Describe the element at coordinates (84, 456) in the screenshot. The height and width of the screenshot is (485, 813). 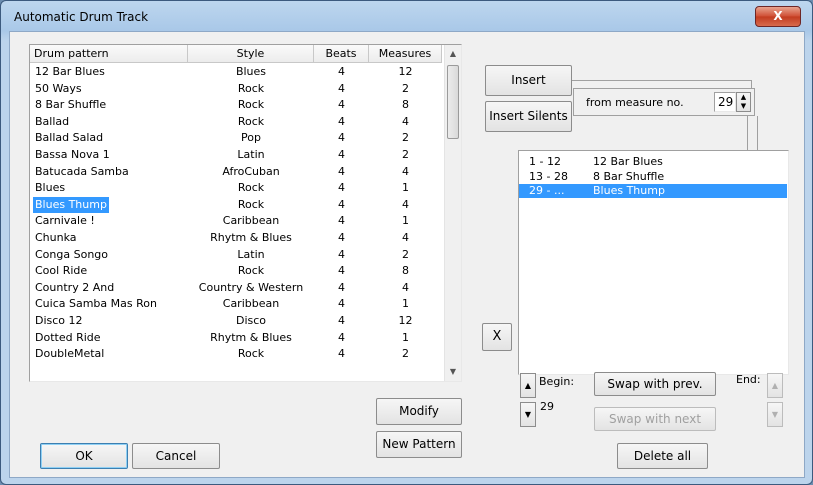
I see `ok-button: OK` at that location.